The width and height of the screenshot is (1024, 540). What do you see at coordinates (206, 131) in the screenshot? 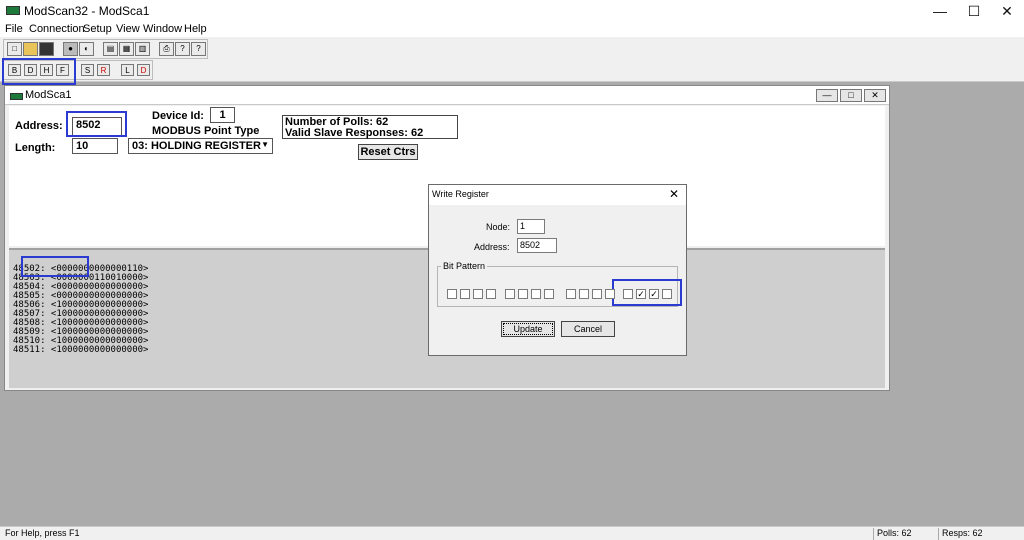
I see `point-type-label: MODBUS Point Type` at bounding box center [206, 131].